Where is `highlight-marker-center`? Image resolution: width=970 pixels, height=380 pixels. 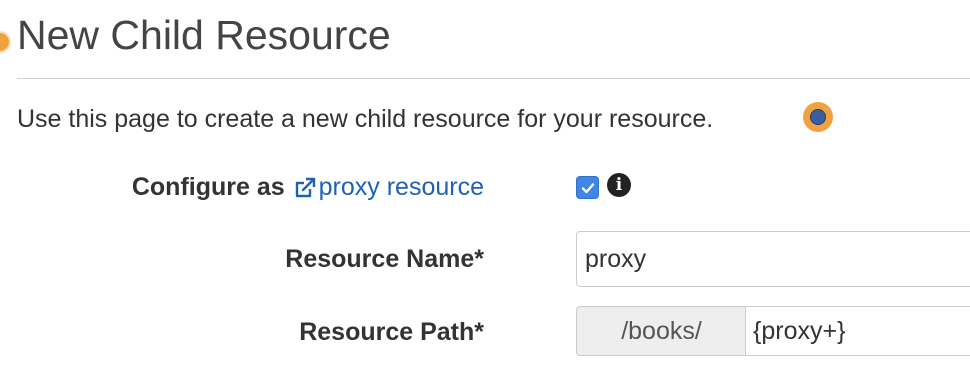 highlight-marker-center is located at coordinates (818, 117).